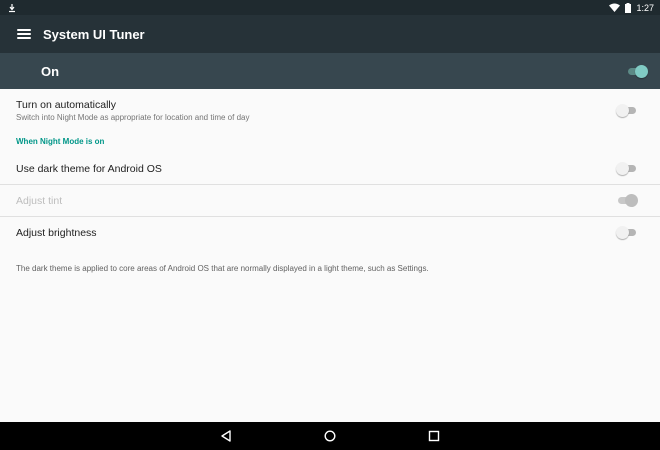 Image resolution: width=660 pixels, height=450 pixels. What do you see at coordinates (628, 7) in the screenshot?
I see `battery-icon` at bounding box center [628, 7].